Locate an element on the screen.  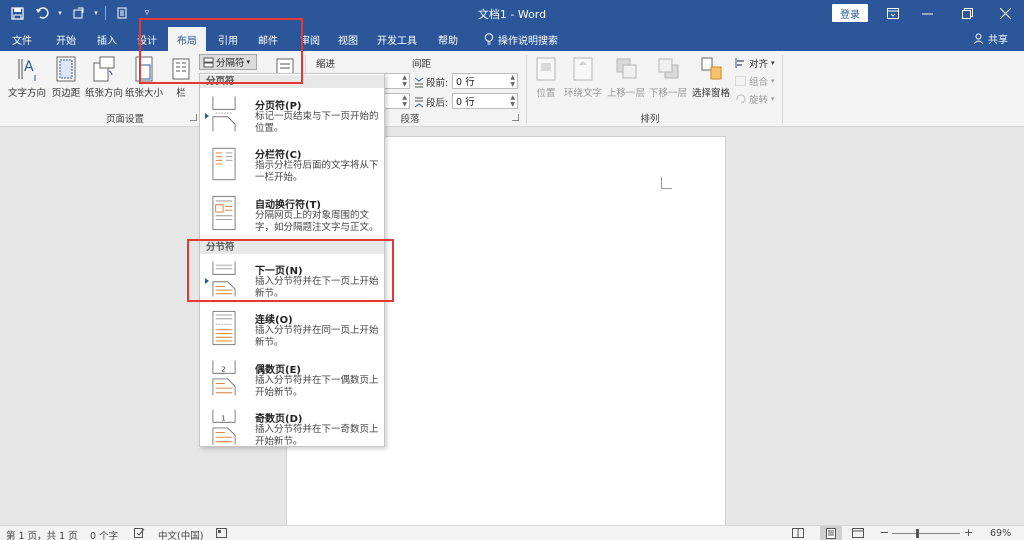
menu-item-title: 分栏符(C) is located at coordinates (278, 155).